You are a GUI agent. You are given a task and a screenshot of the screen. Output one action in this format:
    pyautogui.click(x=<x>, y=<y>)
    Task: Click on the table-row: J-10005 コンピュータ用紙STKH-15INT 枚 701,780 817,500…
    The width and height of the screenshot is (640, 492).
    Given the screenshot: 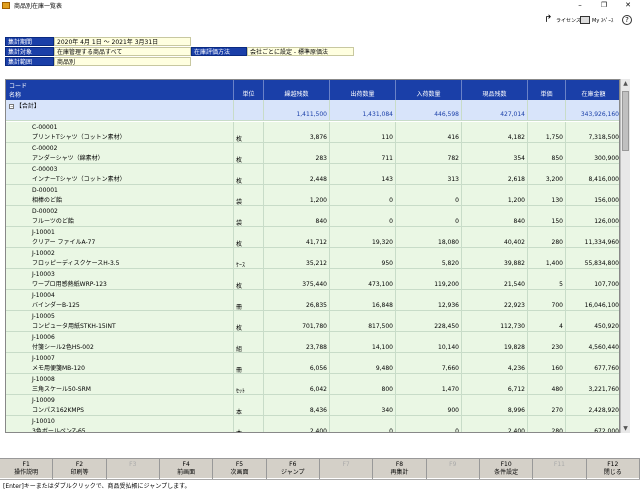 What is the action you would take?
    pyautogui.click(x=312, y=321)
    